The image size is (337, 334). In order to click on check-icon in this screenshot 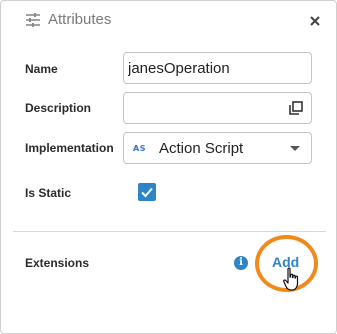, I will do `click(147, 192)`.